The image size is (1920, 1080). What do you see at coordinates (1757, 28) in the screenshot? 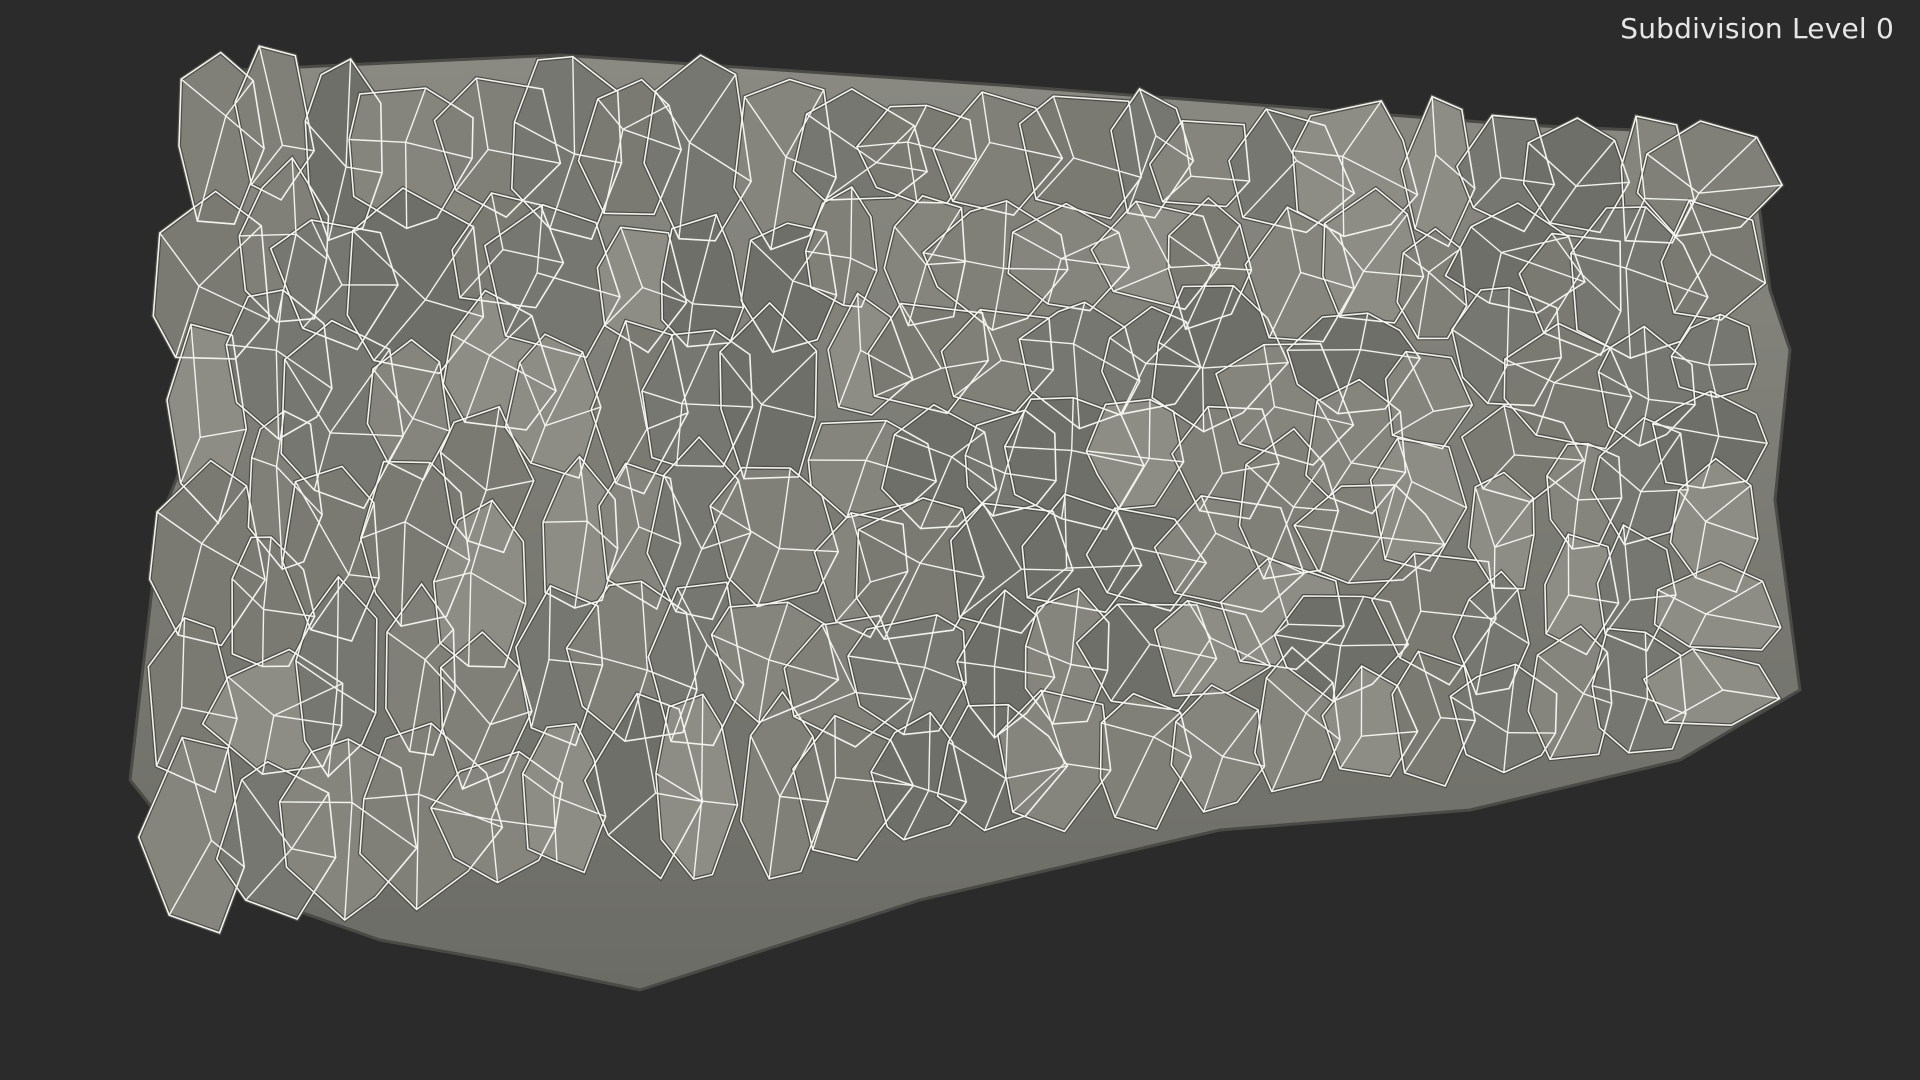
I see `subdivision-level-label: Subdivision Level 0` at bounding box center [1757, 28].